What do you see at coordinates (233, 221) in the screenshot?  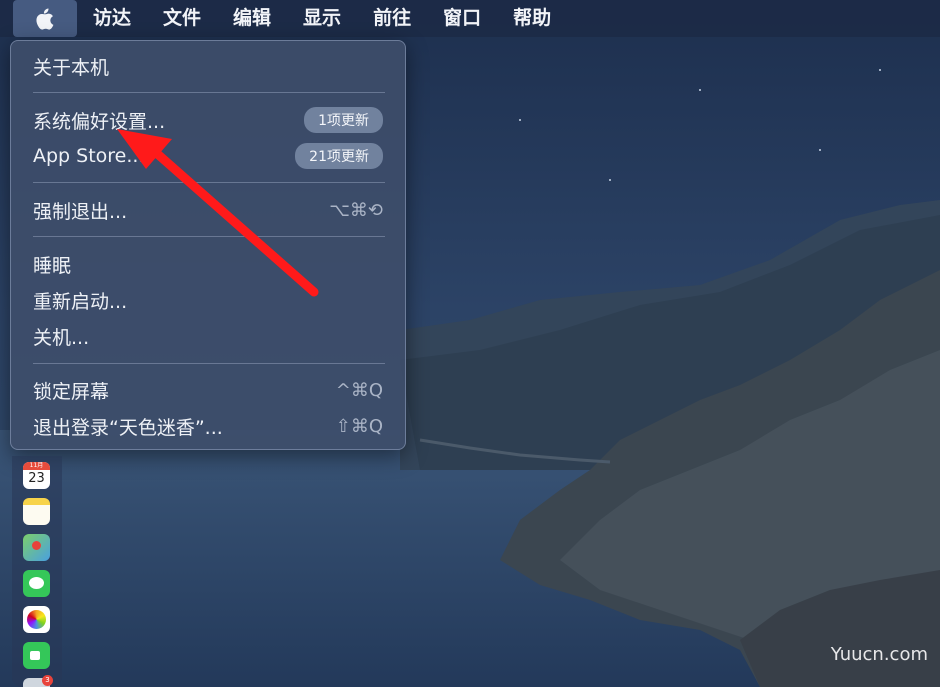 I see `annotation-arrow-shaft` at bounding box center [233, 221].